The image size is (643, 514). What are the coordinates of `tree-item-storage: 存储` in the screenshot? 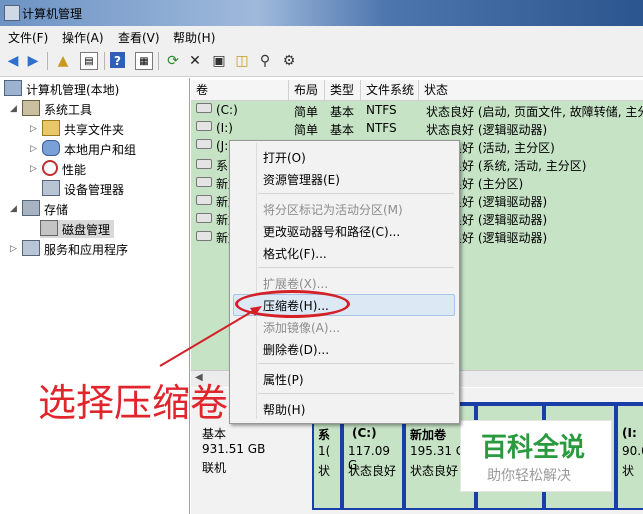 It's located at (45, 209).